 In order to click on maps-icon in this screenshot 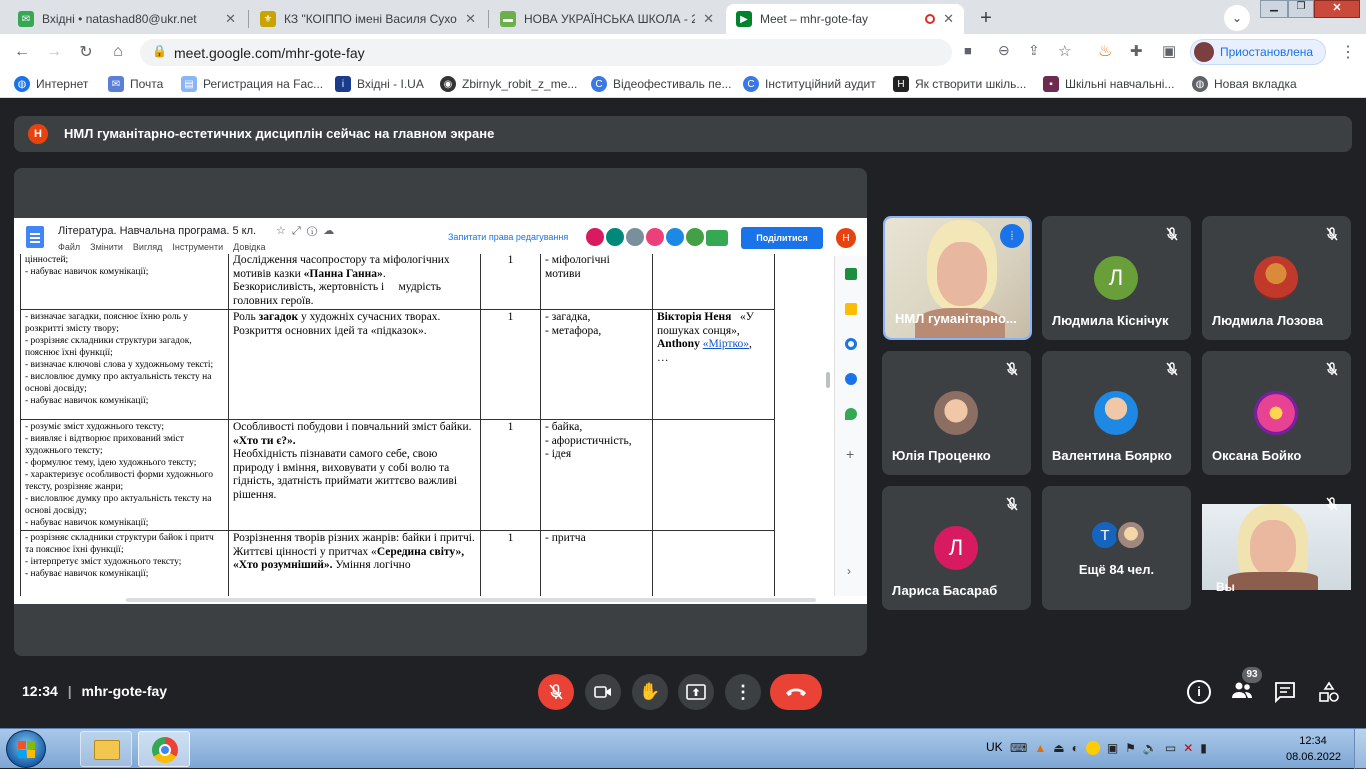, I will do `click(851, 414)`.